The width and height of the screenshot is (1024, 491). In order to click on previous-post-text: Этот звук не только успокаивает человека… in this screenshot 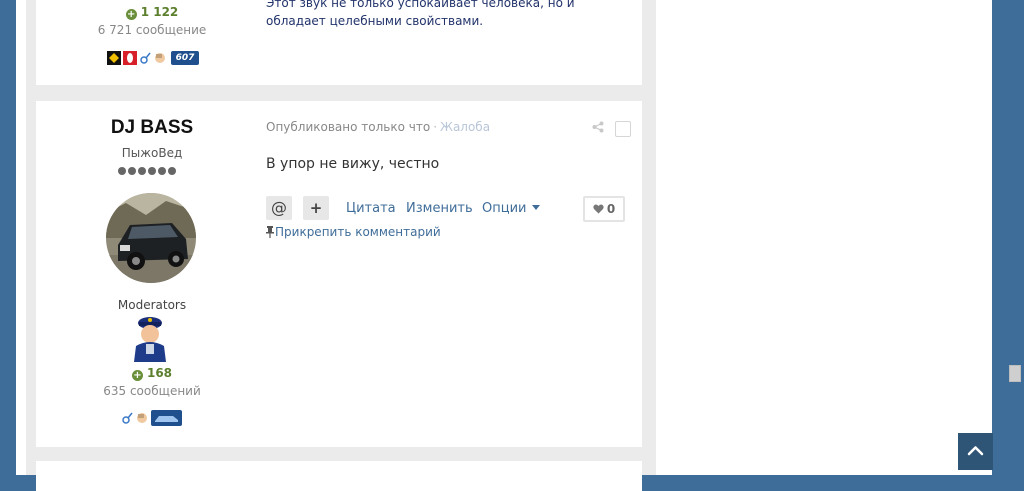, I will do `click(420, 14)`.